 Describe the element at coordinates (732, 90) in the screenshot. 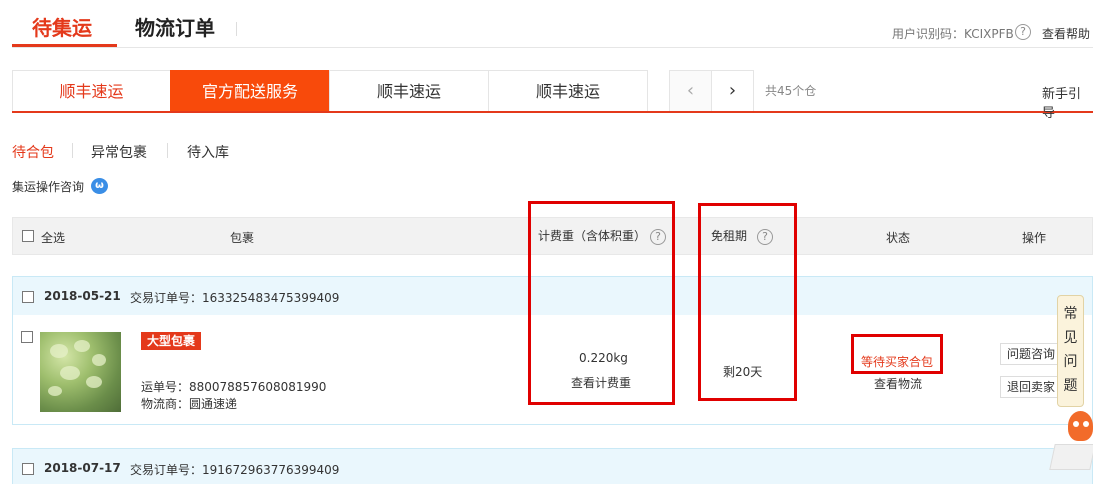

I see `chevron-right-icon: ›` at that location.